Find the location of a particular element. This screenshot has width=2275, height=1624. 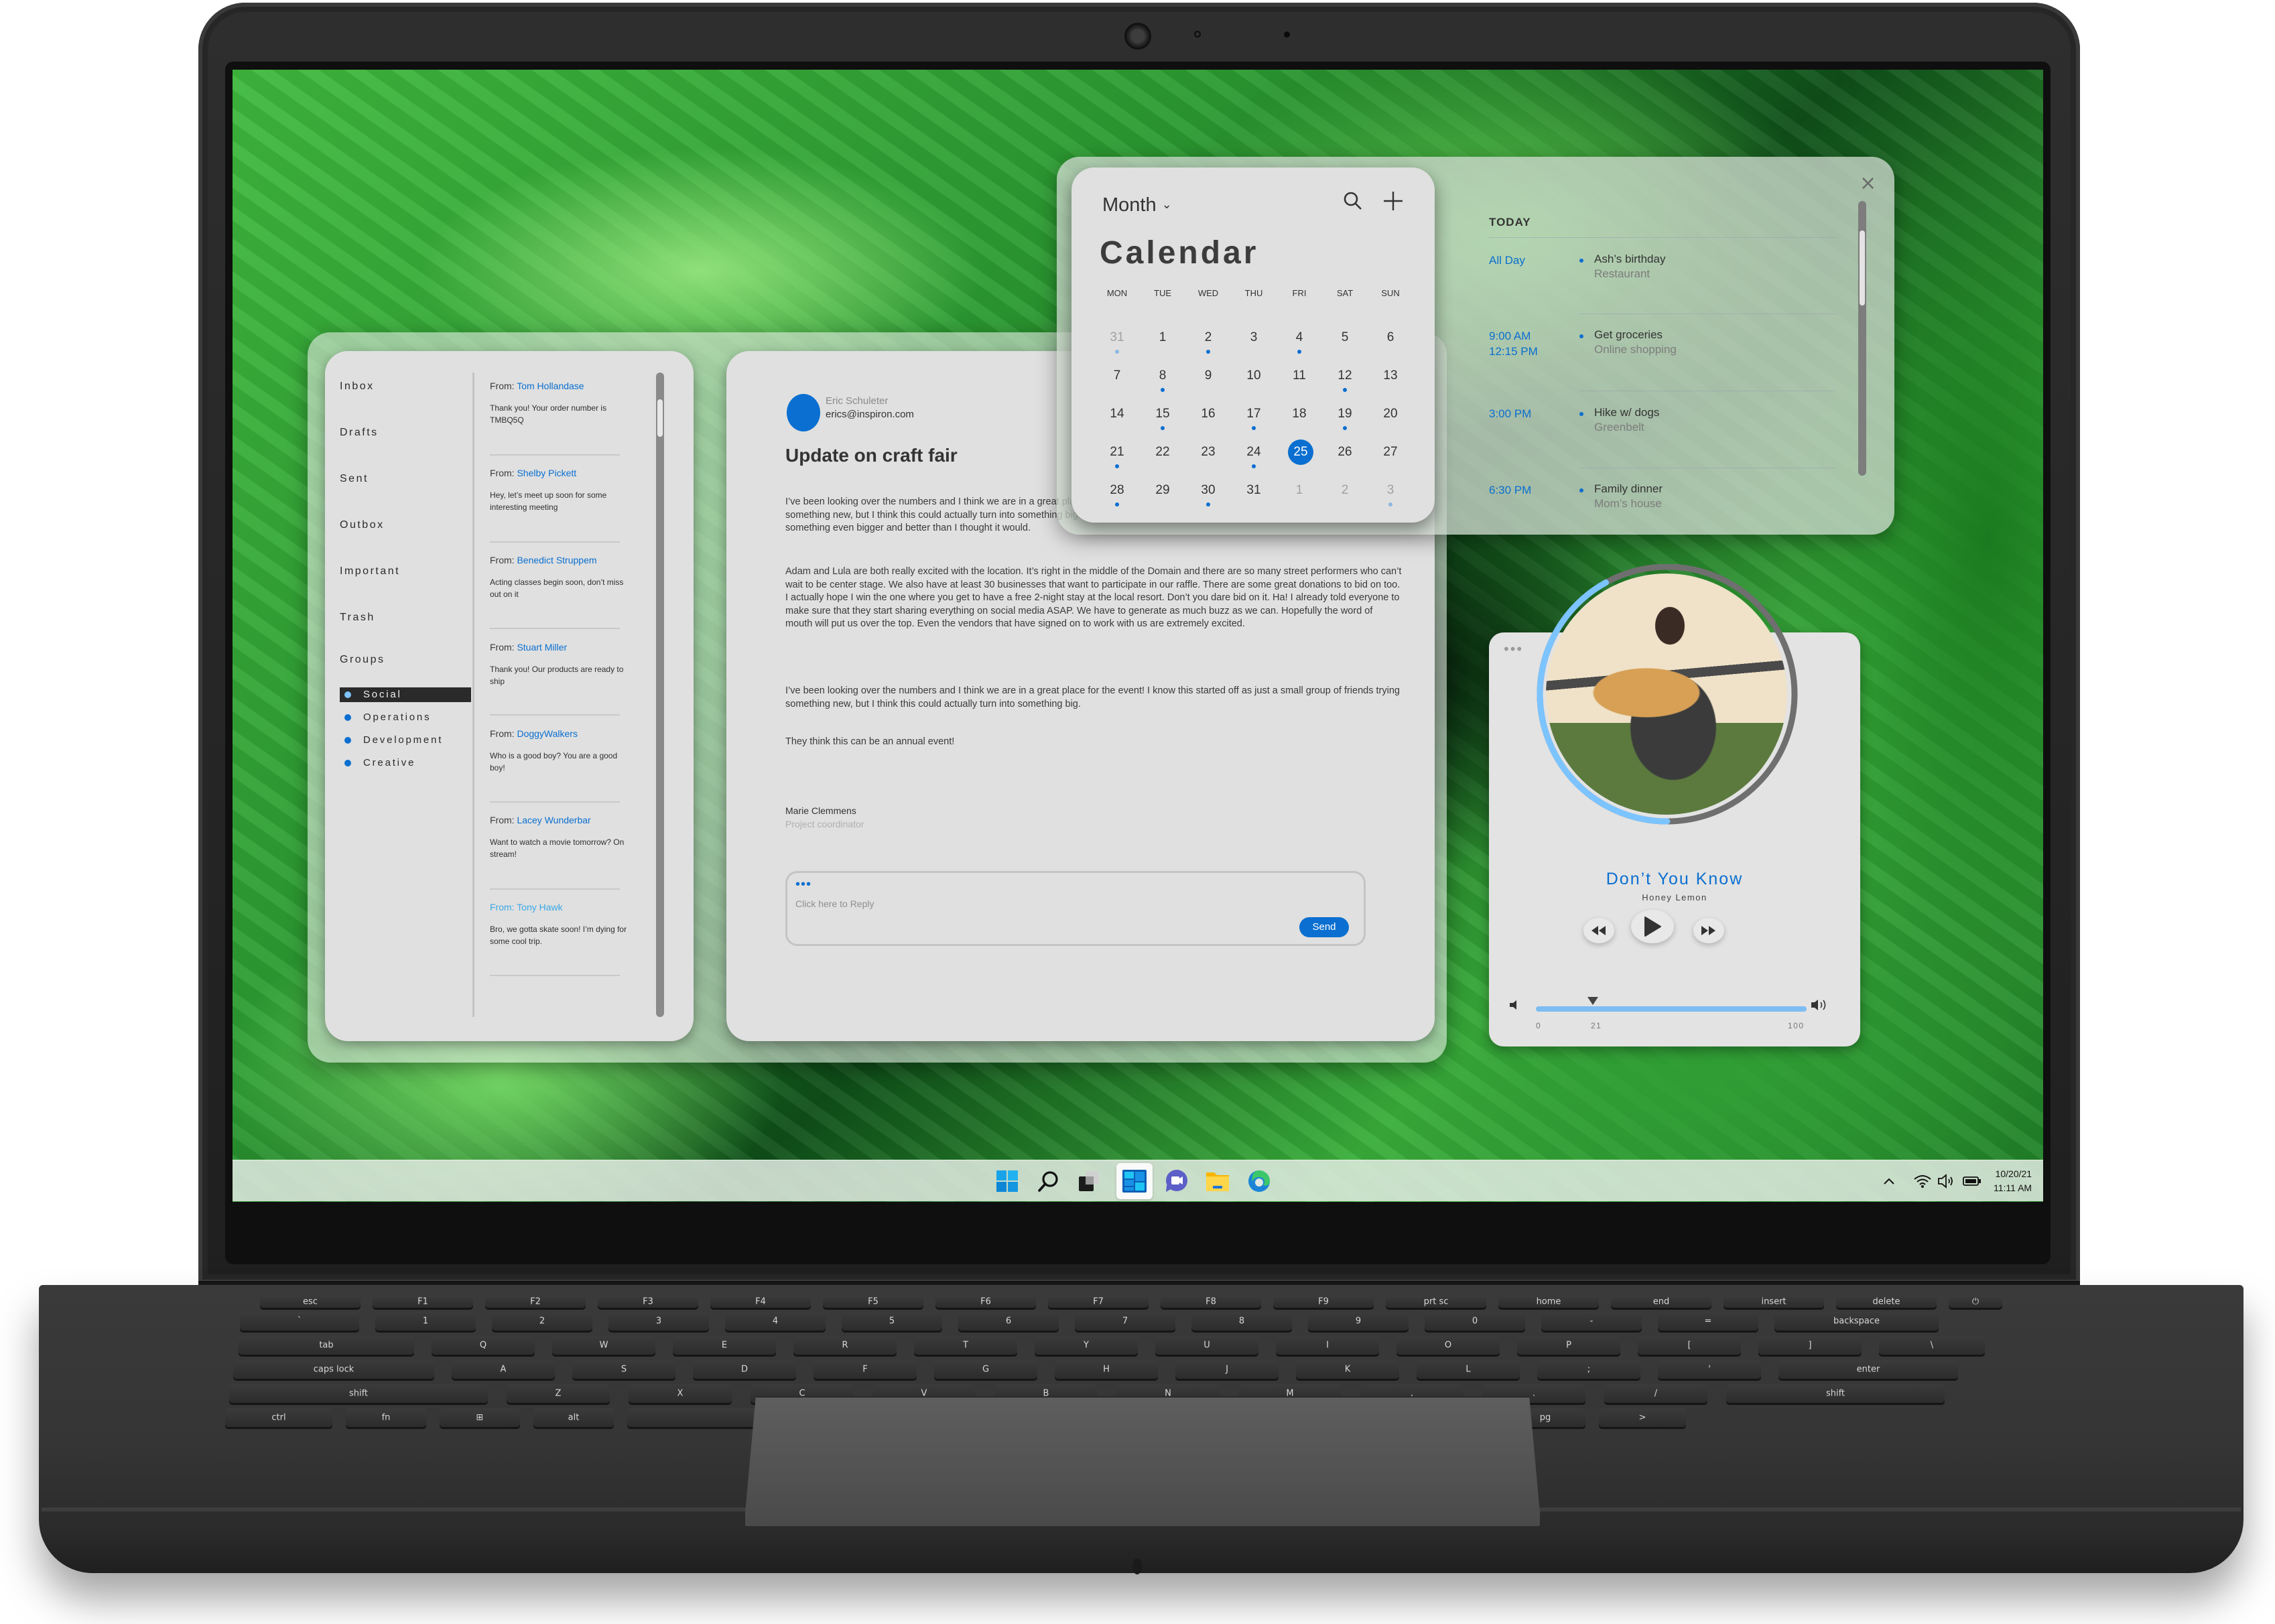

key: 9 is located at coordinates (1358, 1322).